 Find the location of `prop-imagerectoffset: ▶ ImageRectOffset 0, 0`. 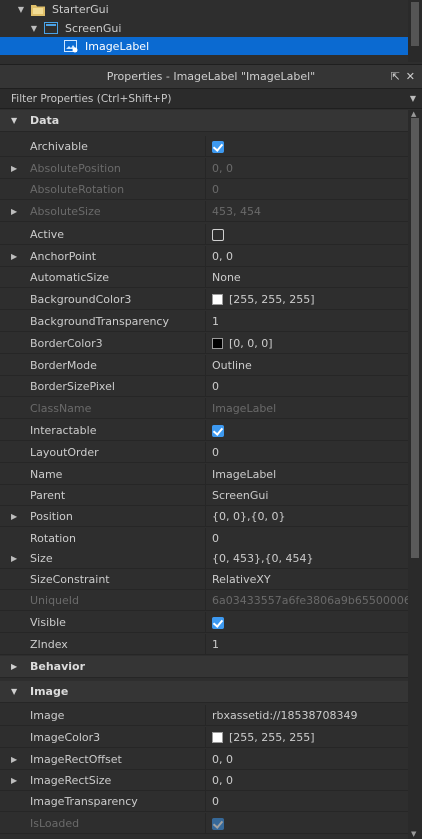

prop-imagerectoffset: ▶ ImageRectOffset 0, 0 is located at coordinates (204, 759).